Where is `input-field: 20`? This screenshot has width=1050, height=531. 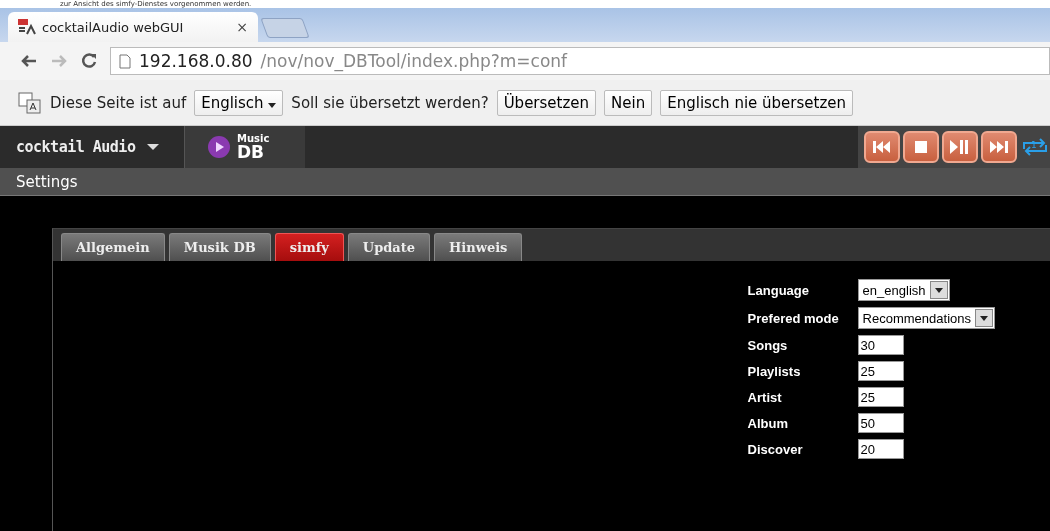
input-field: 20 is located at coordinates (880, 449).